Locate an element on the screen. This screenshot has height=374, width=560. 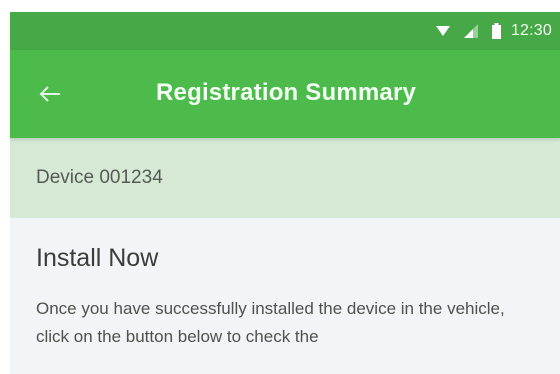
arrow-left-icon is located at coordinates (49, 94).